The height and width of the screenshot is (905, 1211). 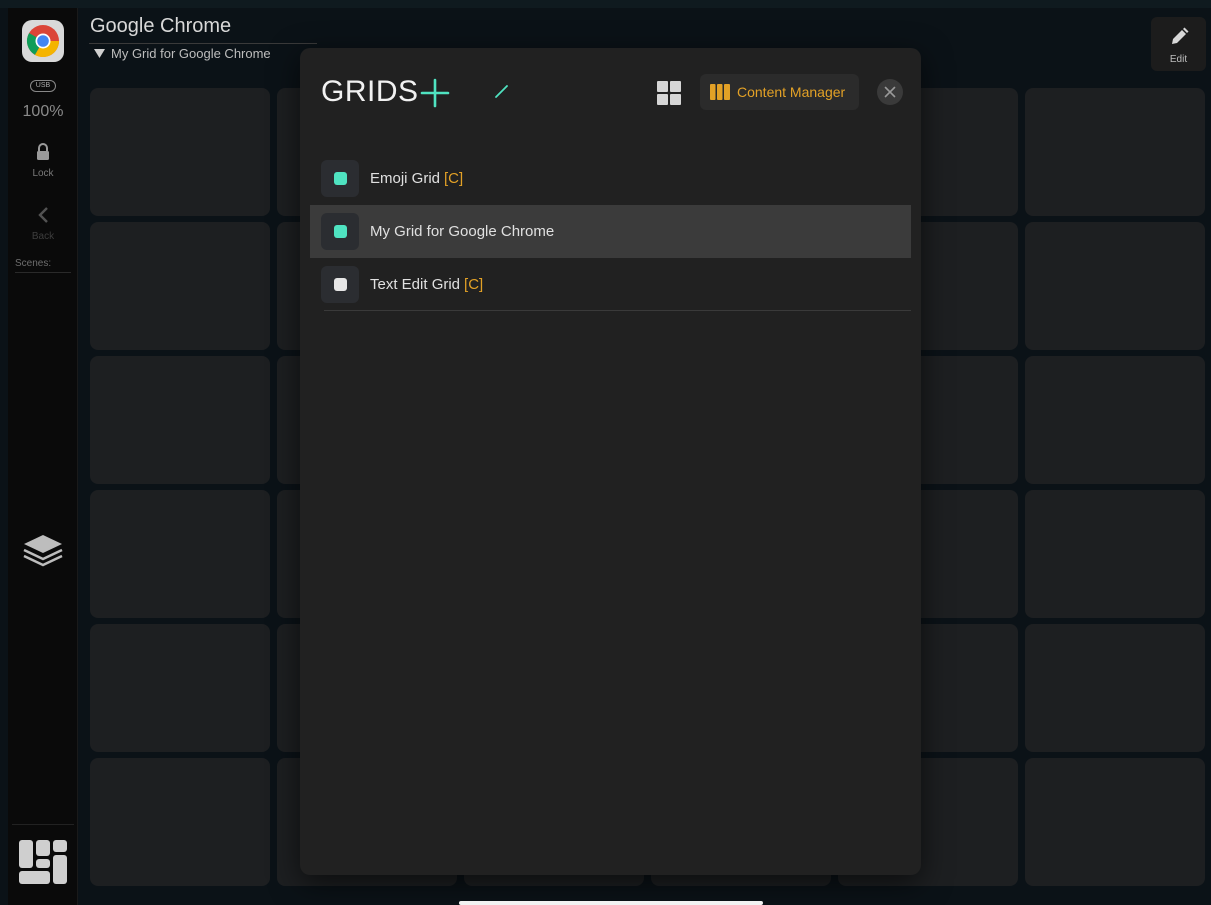 What do you see at coordinates (43, 456) in the screenshot?
I see `sidebar: USB 100% Lock Back Scenes:` at bounding box center [43, 456].